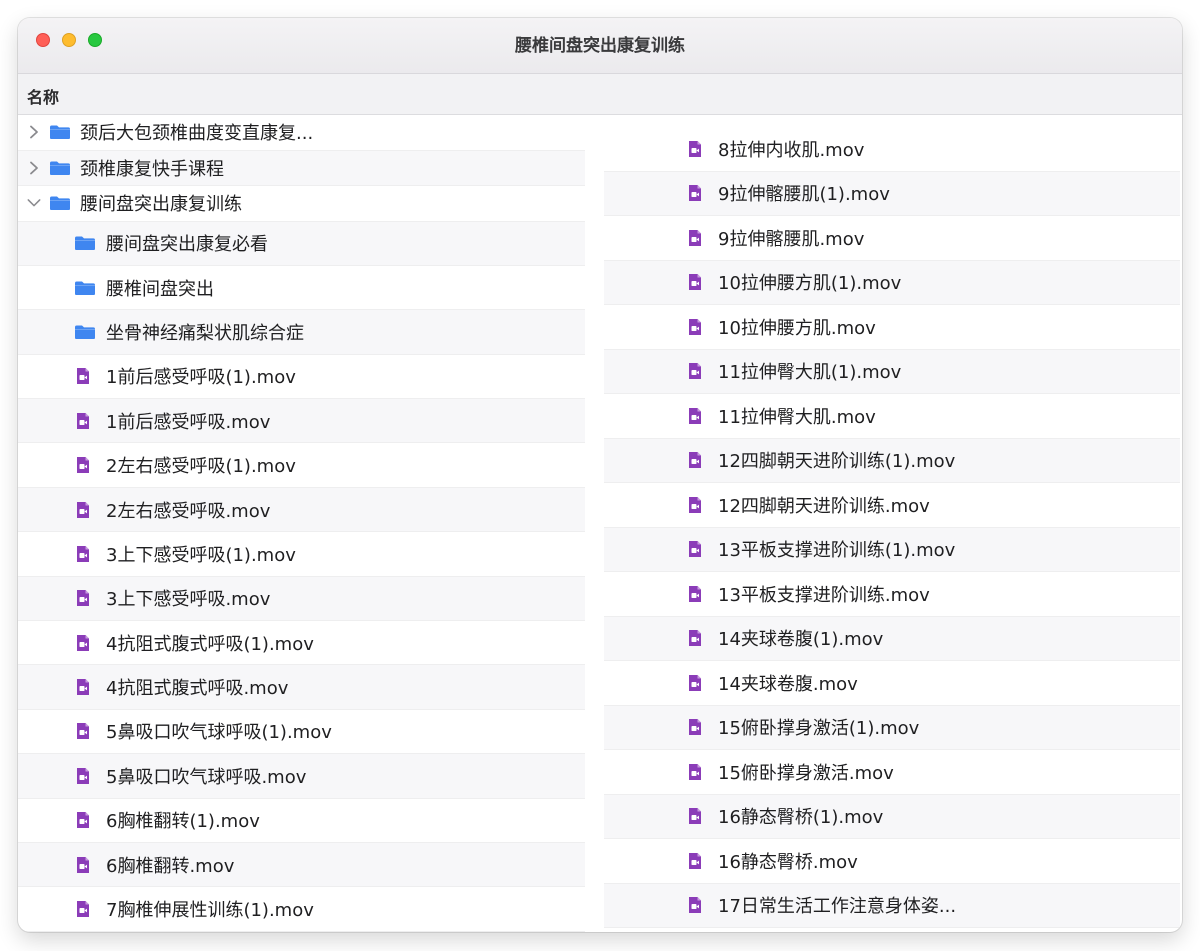 The height and width of the screenshot is (951, 1200). What do you see at coordinates (824, 595) in the screenshot?
I see `item-name: 13平板支撑进阶训练.mov` at bounding box center [824, 595].